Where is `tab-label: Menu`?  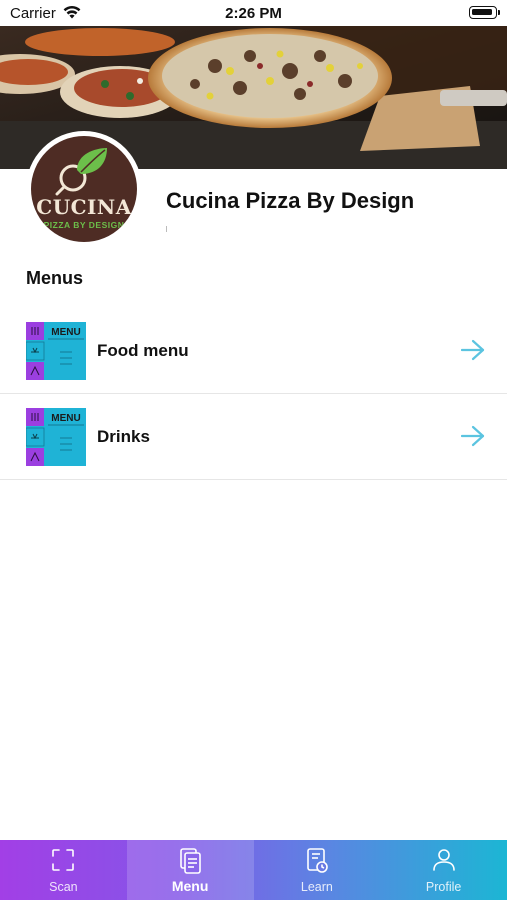 tab-label: Menu is located at coordinates (190, 886).